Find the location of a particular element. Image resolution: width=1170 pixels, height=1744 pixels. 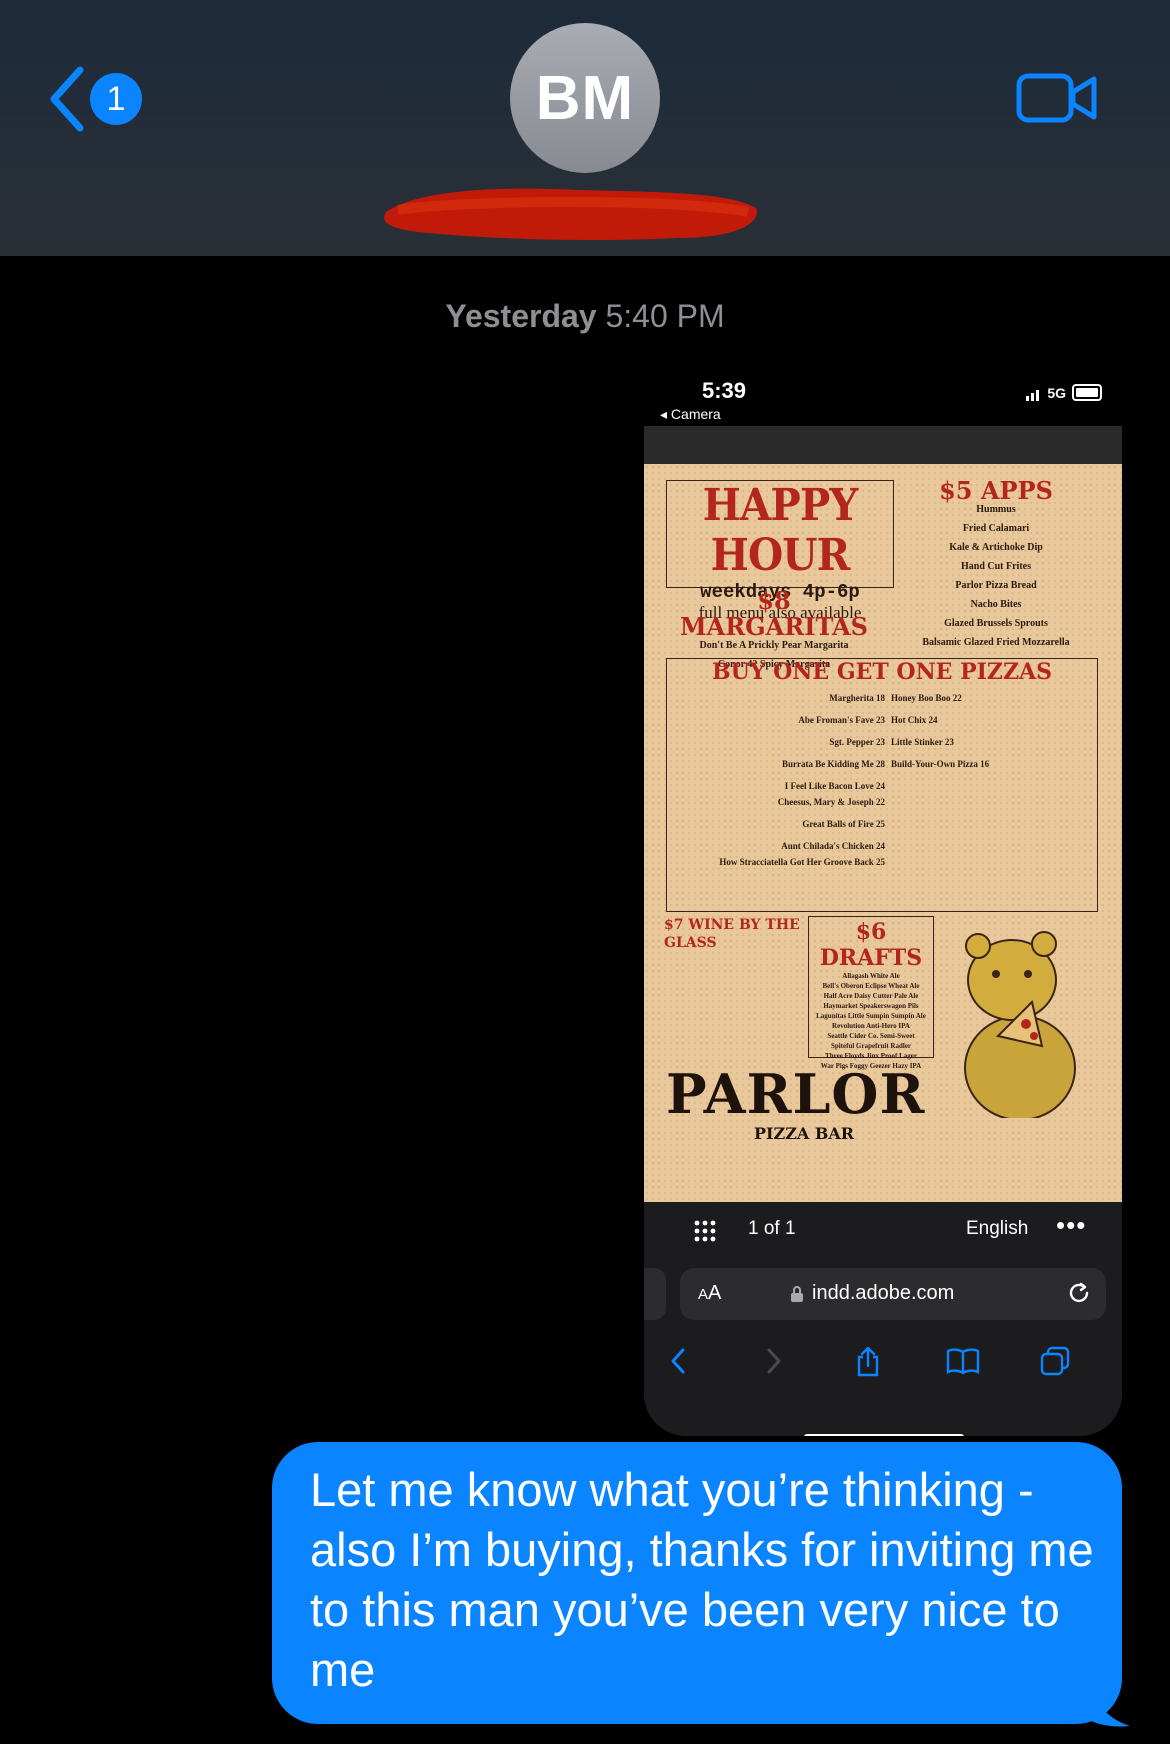

app-item: Fried Calamari is located at coordinates (996, 528).